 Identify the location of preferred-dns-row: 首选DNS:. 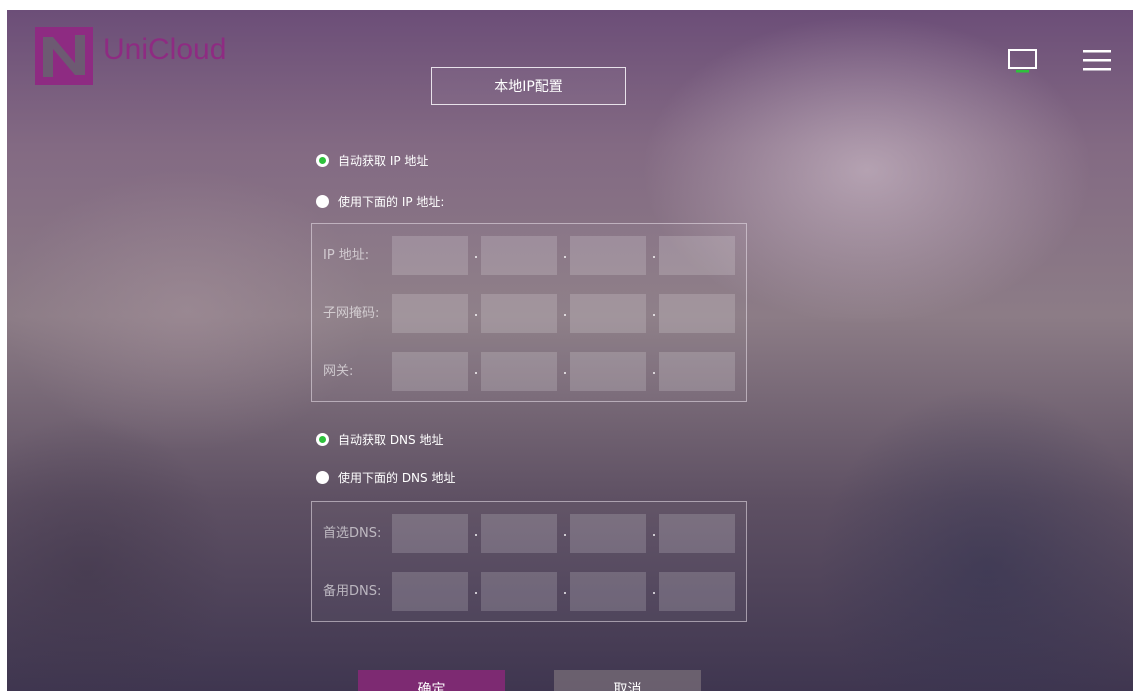
(530, 533).